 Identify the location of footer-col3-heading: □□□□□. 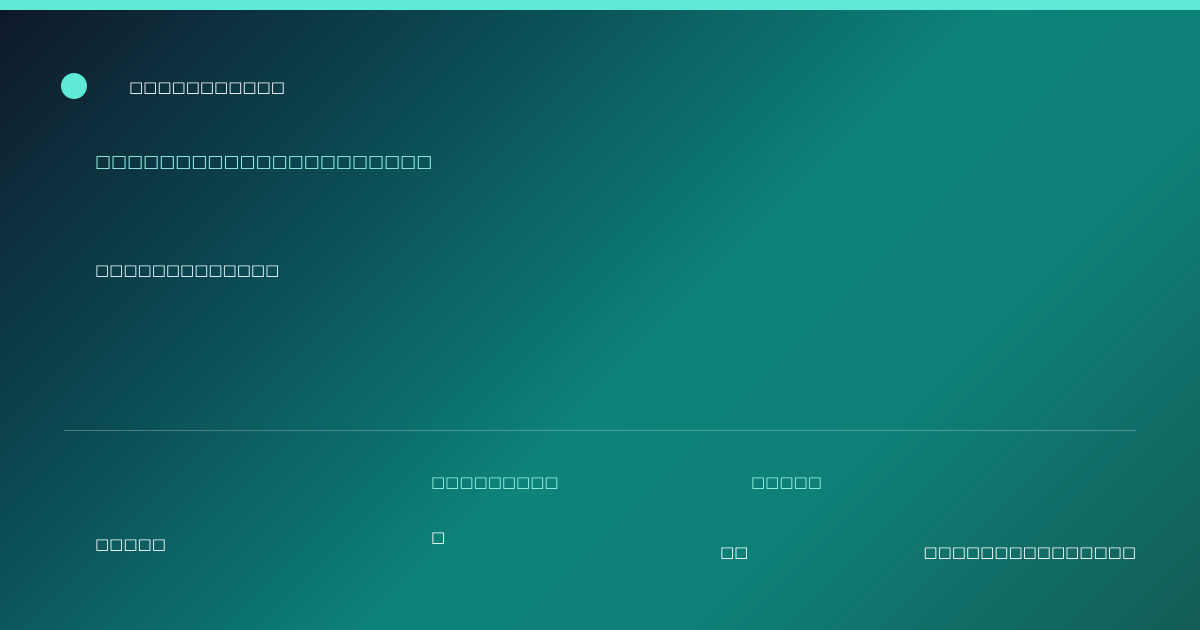
(786, 482).